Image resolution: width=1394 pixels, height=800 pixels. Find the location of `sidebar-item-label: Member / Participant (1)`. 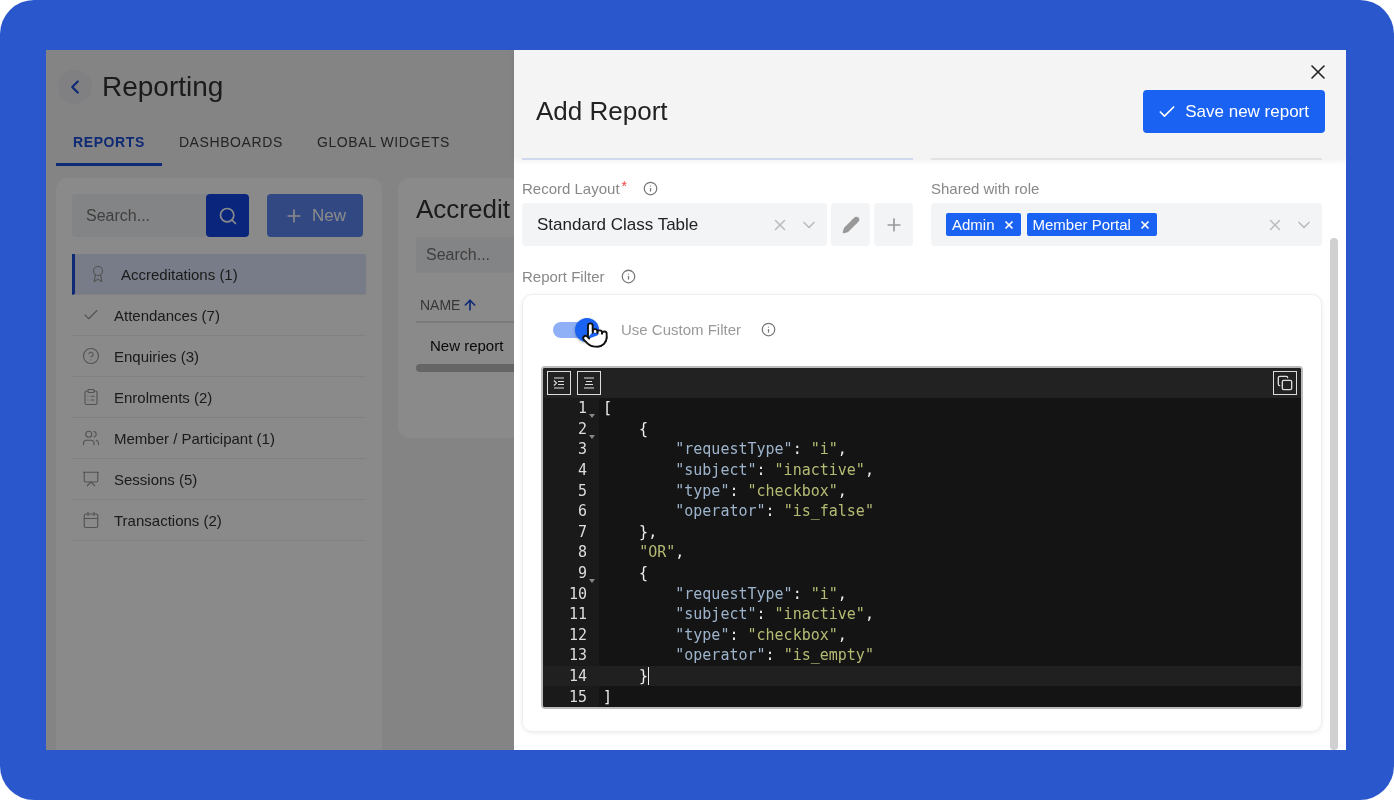

sidebar-item-label: Member / Participant (1) is located at coordinates (194, 438).